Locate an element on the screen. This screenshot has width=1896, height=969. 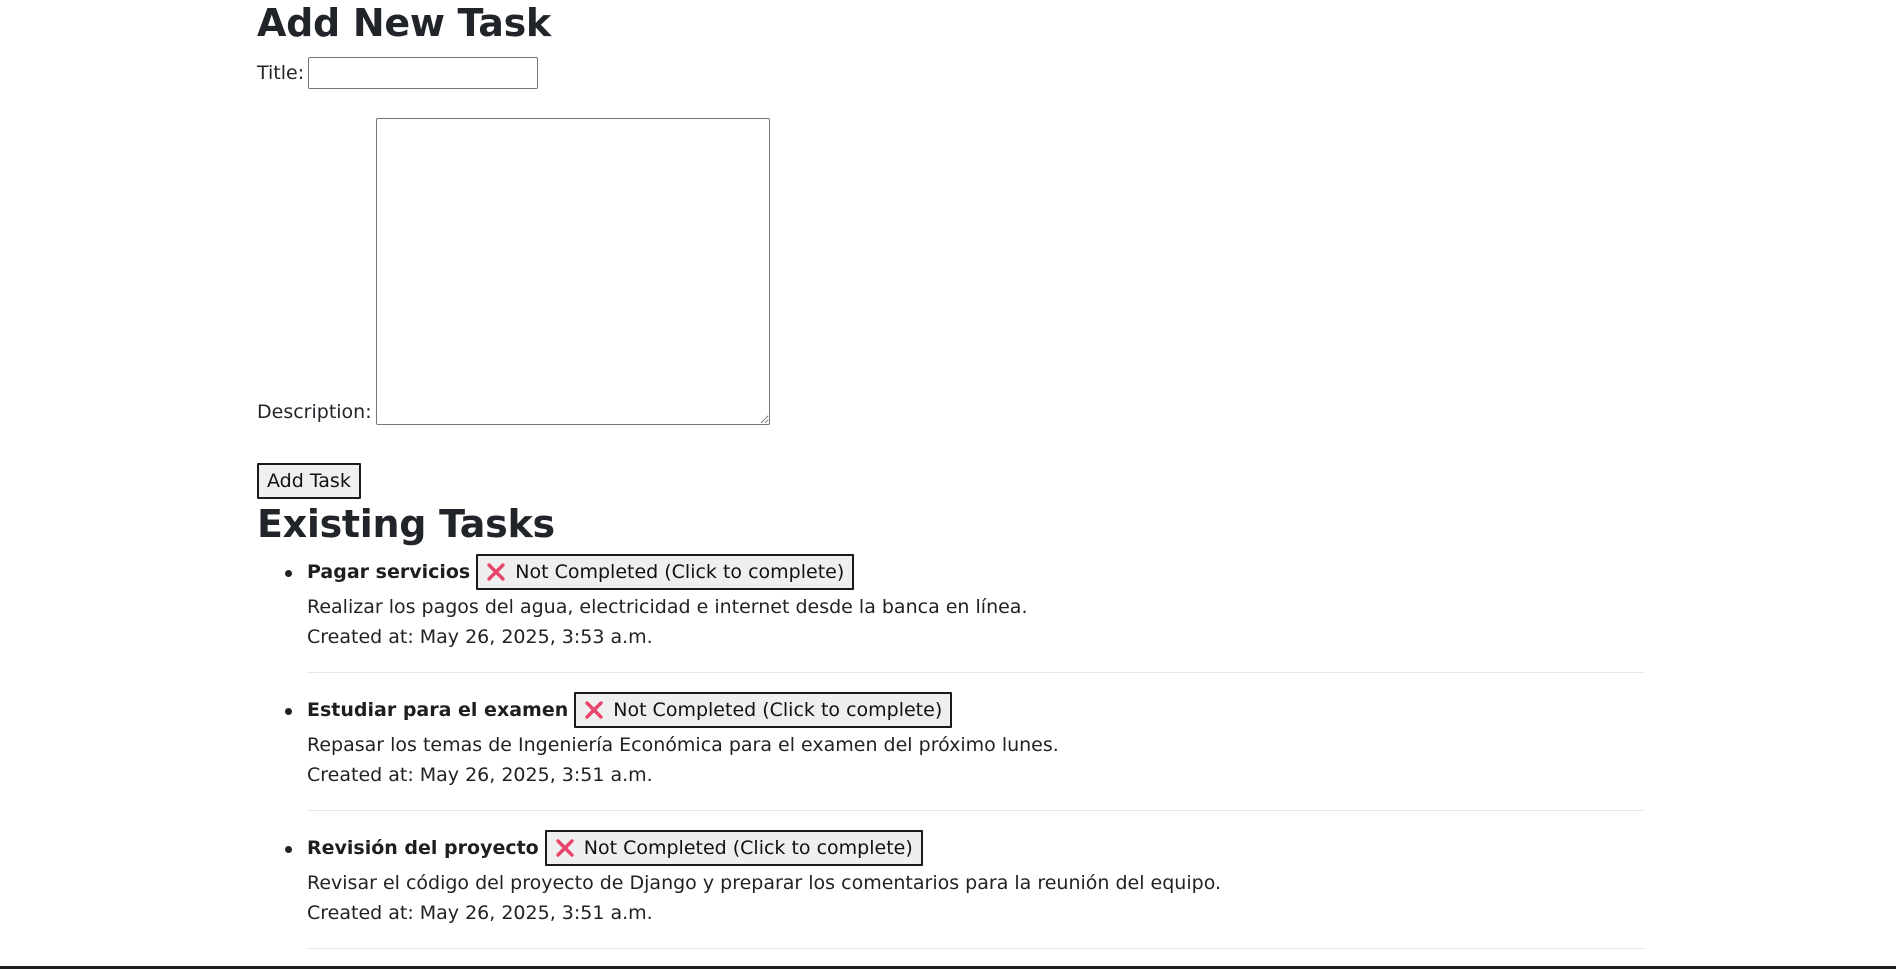
task-title: Pagar servicios is located at coordinates (389, 572).